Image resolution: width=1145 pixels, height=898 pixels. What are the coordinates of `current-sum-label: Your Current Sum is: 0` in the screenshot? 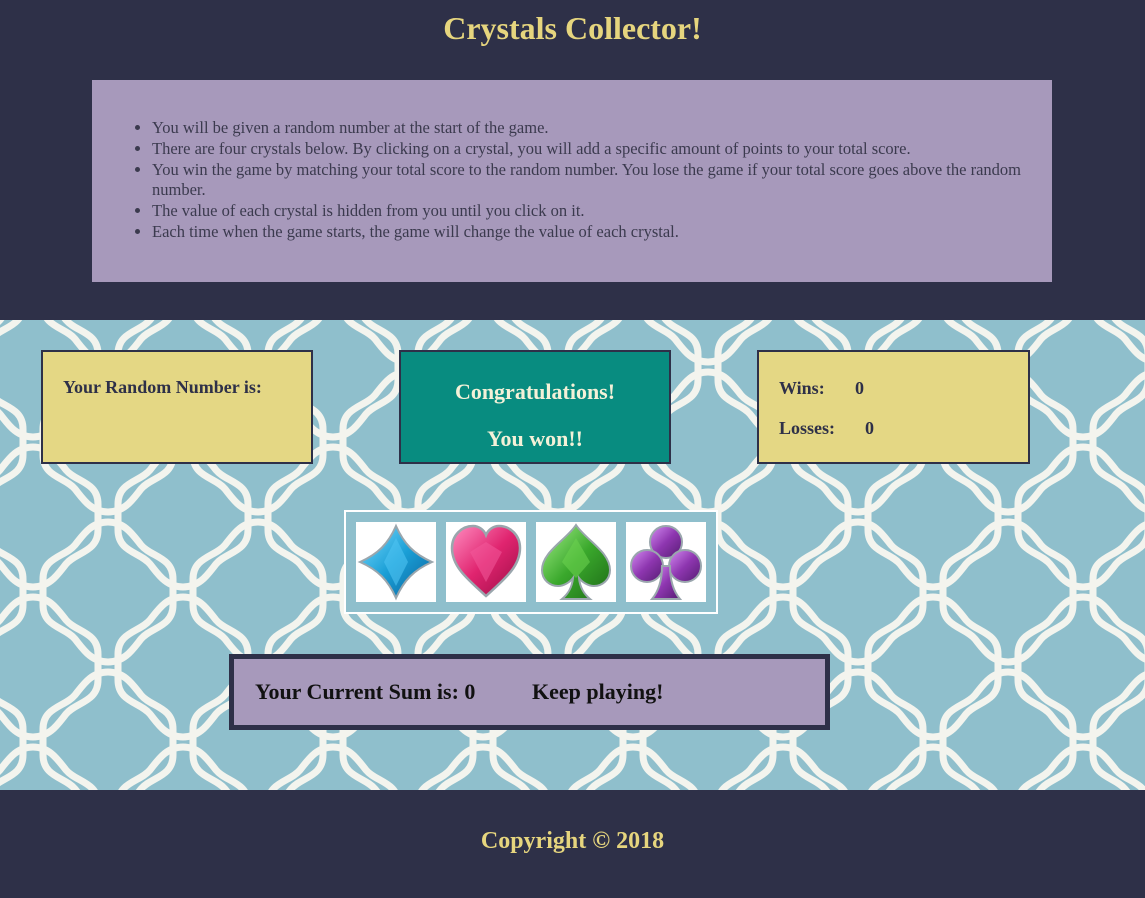 It's located at (365, 691).